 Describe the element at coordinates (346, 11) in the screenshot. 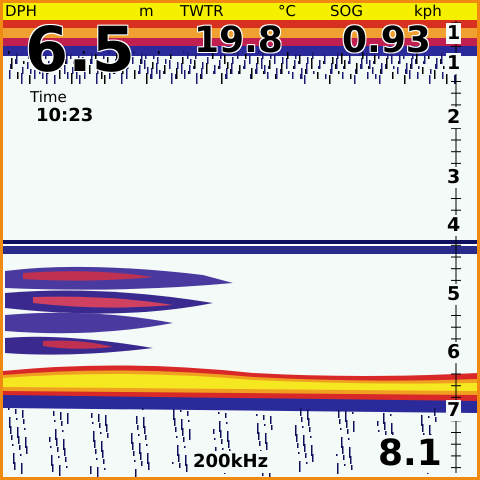

I see `readout-label: SOG` at that location.